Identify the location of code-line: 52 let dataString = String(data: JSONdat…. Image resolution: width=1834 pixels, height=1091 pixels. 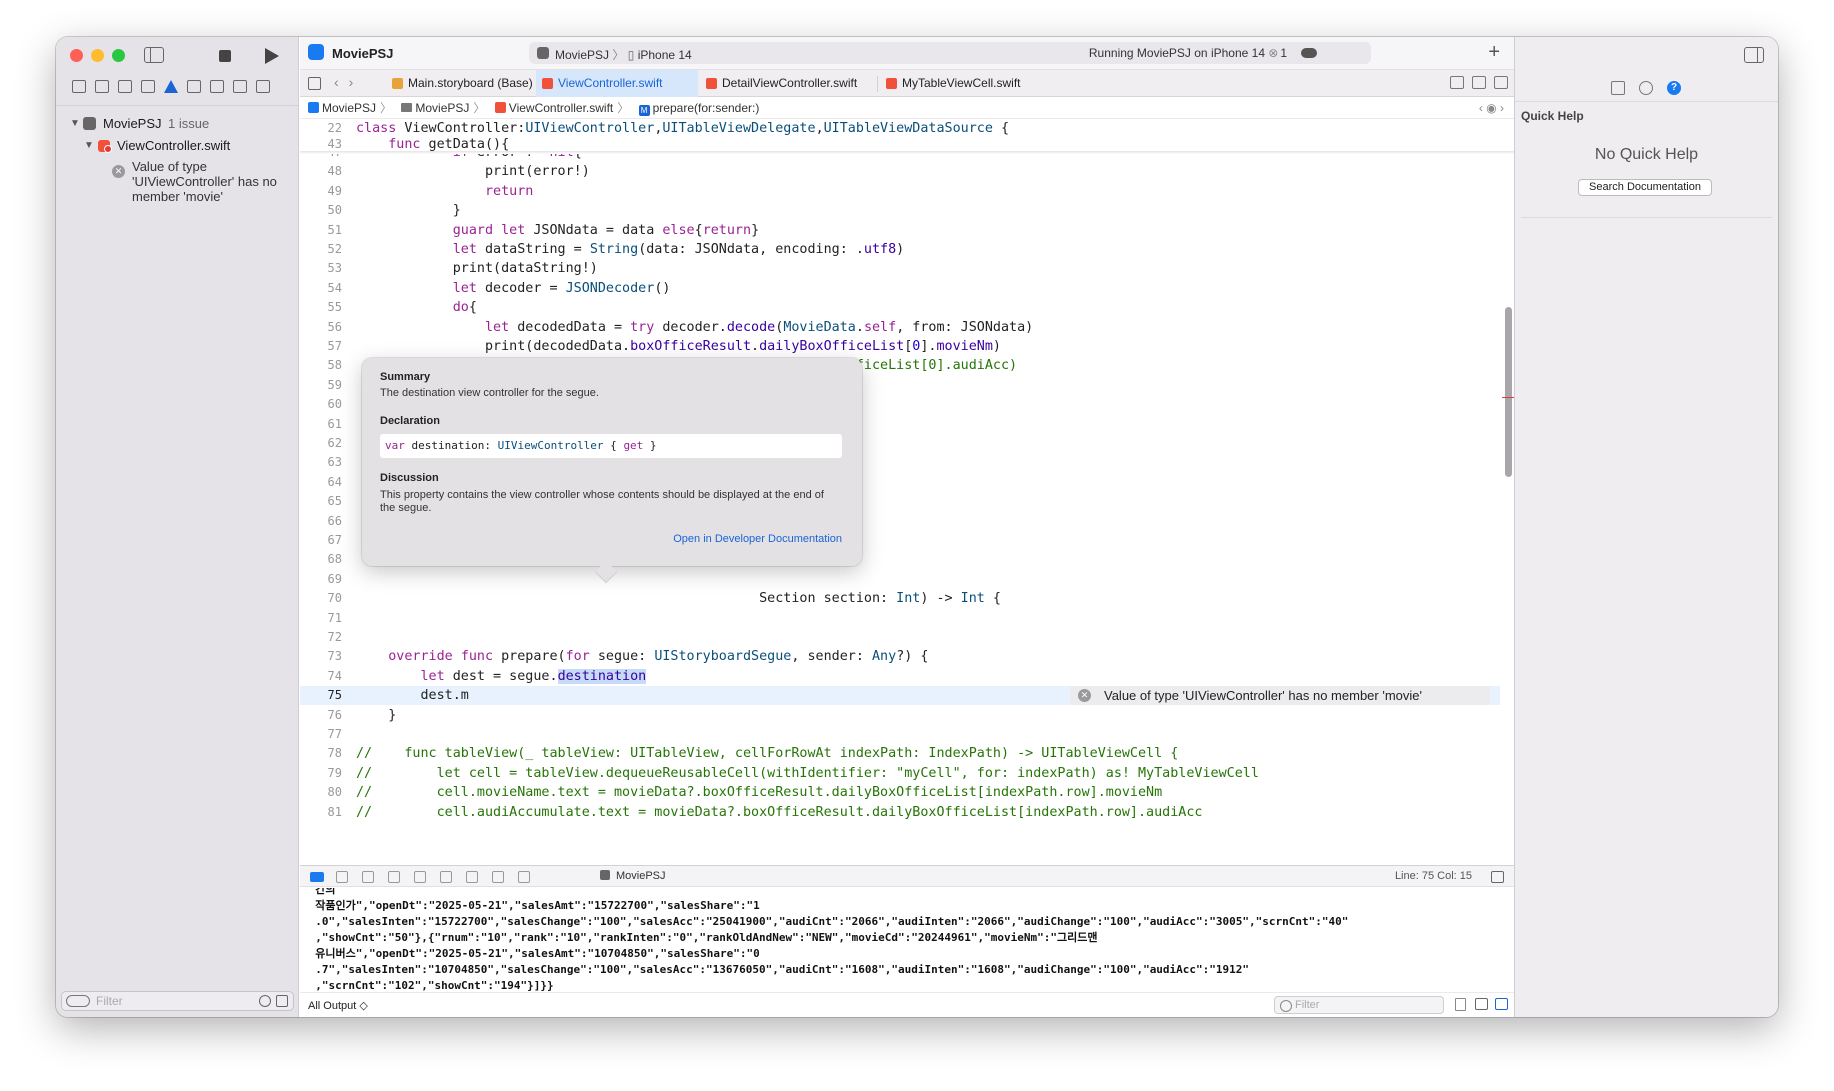
(900, 249).